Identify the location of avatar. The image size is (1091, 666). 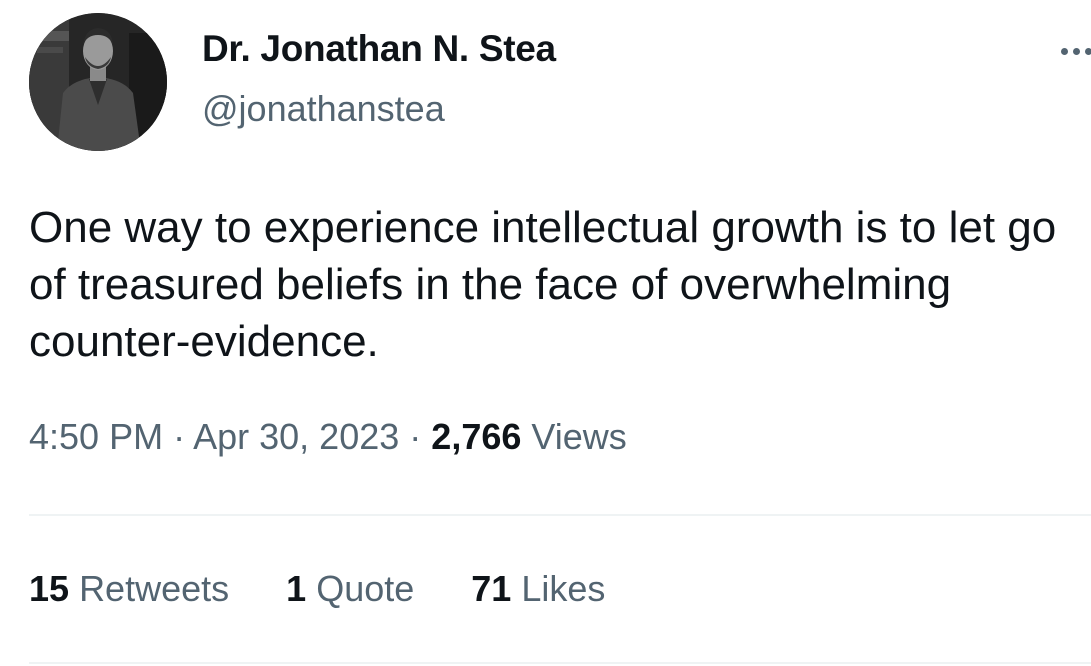
(98, 82).